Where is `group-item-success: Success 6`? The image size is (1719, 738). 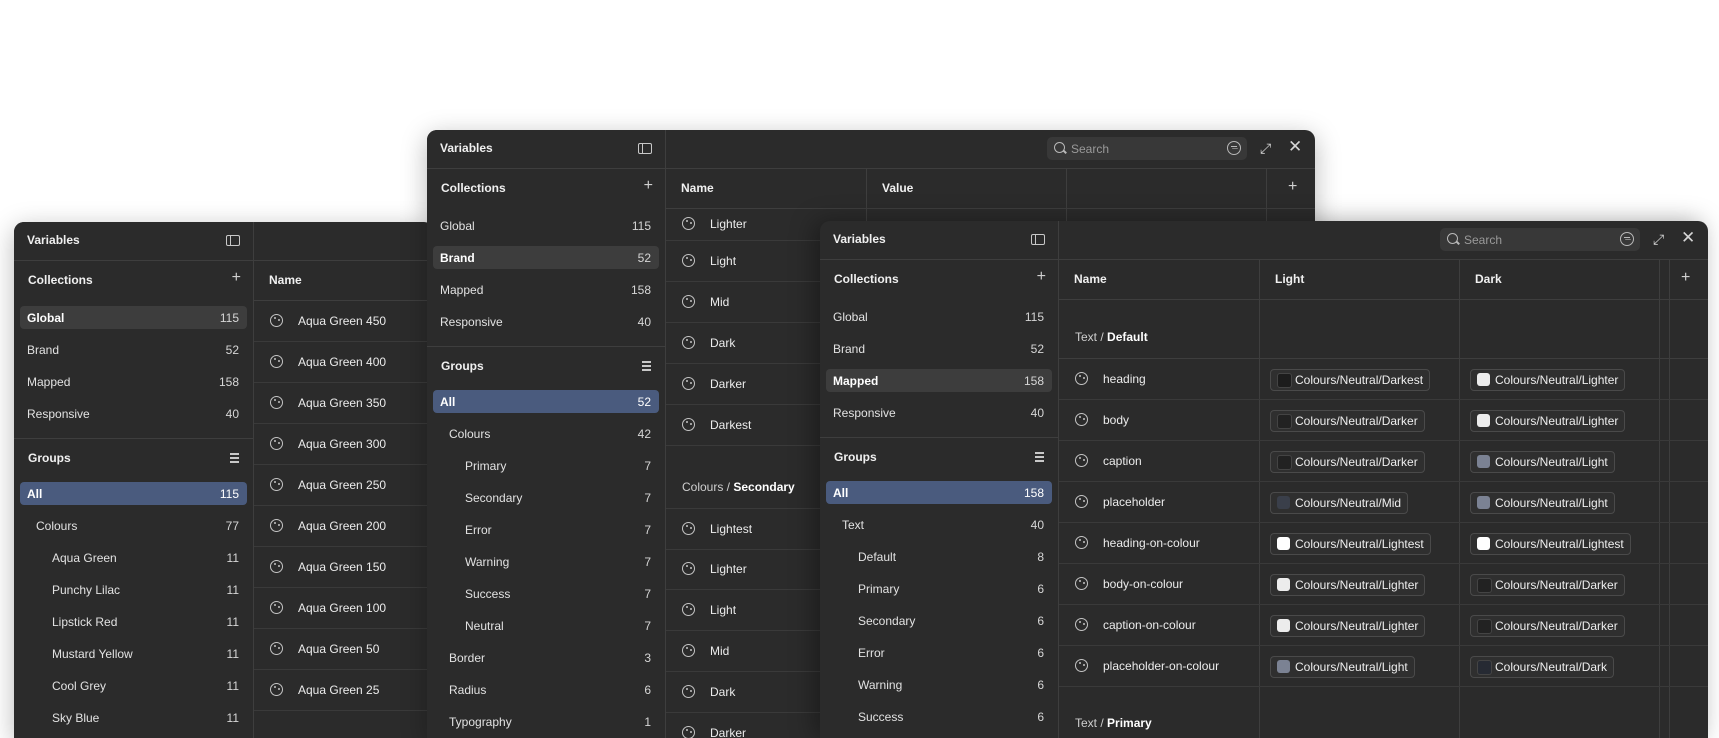 group-item-success: Success 6 is located at coordinates (939, 716).